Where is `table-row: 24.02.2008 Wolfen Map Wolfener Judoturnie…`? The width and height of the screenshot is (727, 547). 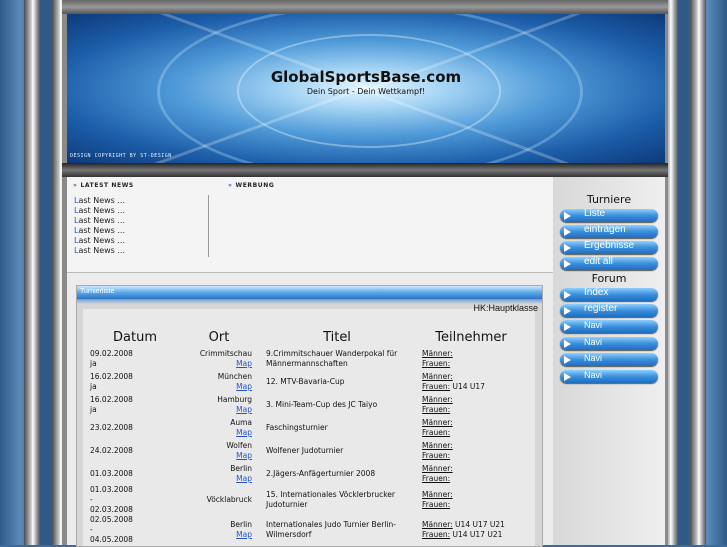 table-row: 24.02.2008 Wolfen Map Wolfener Judoturnie… is located at coordinates (308, 450).